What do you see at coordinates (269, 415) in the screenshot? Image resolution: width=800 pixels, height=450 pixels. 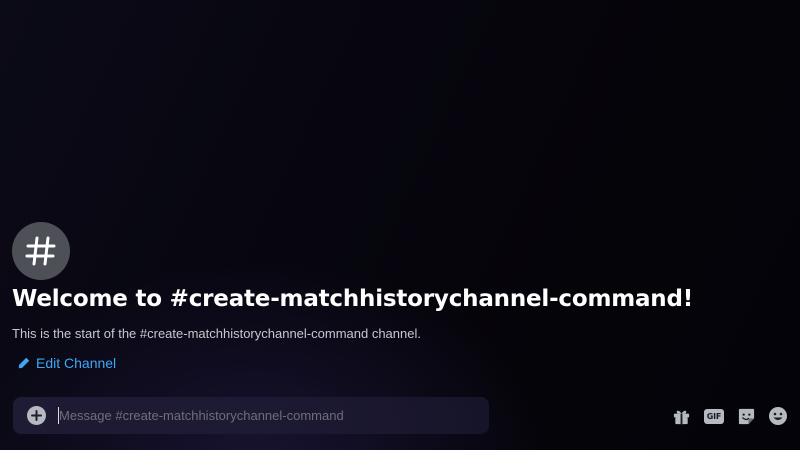 I see `message-input` at bounding box center [269, 415].